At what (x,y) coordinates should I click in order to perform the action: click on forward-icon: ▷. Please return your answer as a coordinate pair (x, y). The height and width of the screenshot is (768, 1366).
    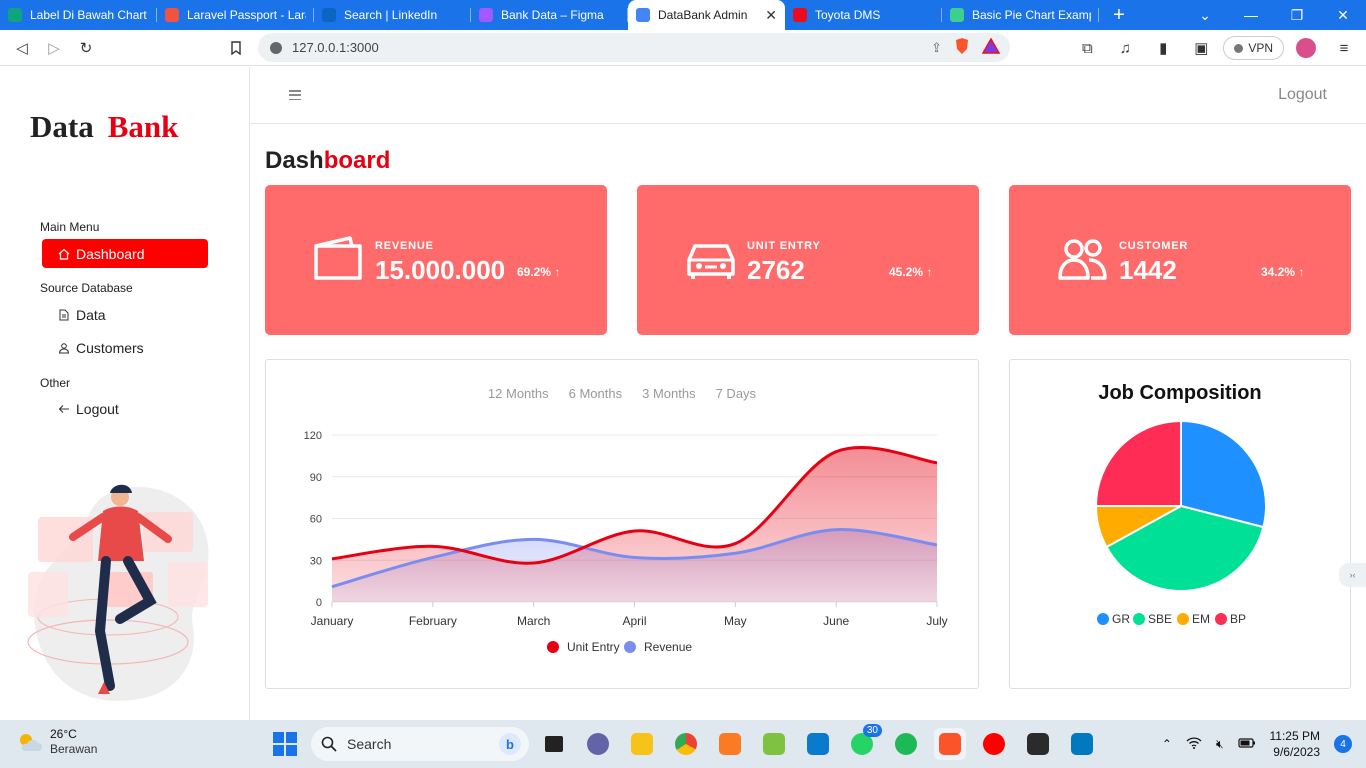
    Looking at the image, I should click on (54, 48).